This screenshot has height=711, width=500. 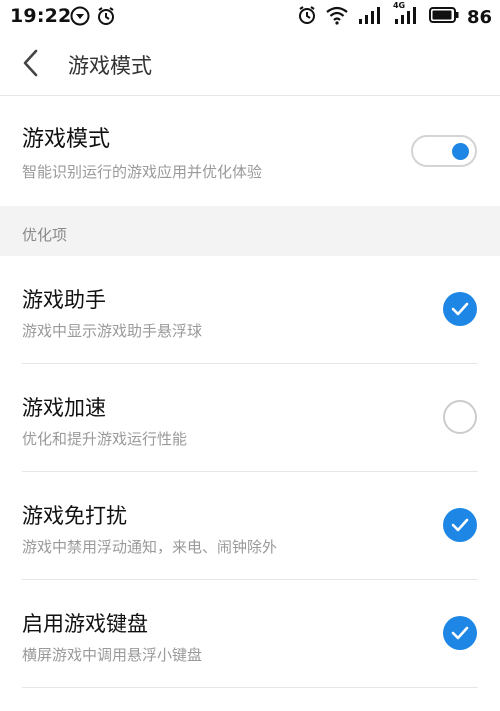 I want to click on setting-title: 游戏模式, so click(x=66, y=139).